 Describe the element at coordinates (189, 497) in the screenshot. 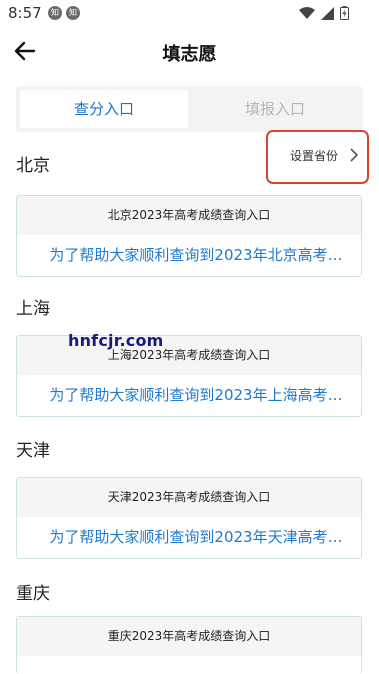

I see `card-title: 天津2023年高考成绩查询入口` at that location.